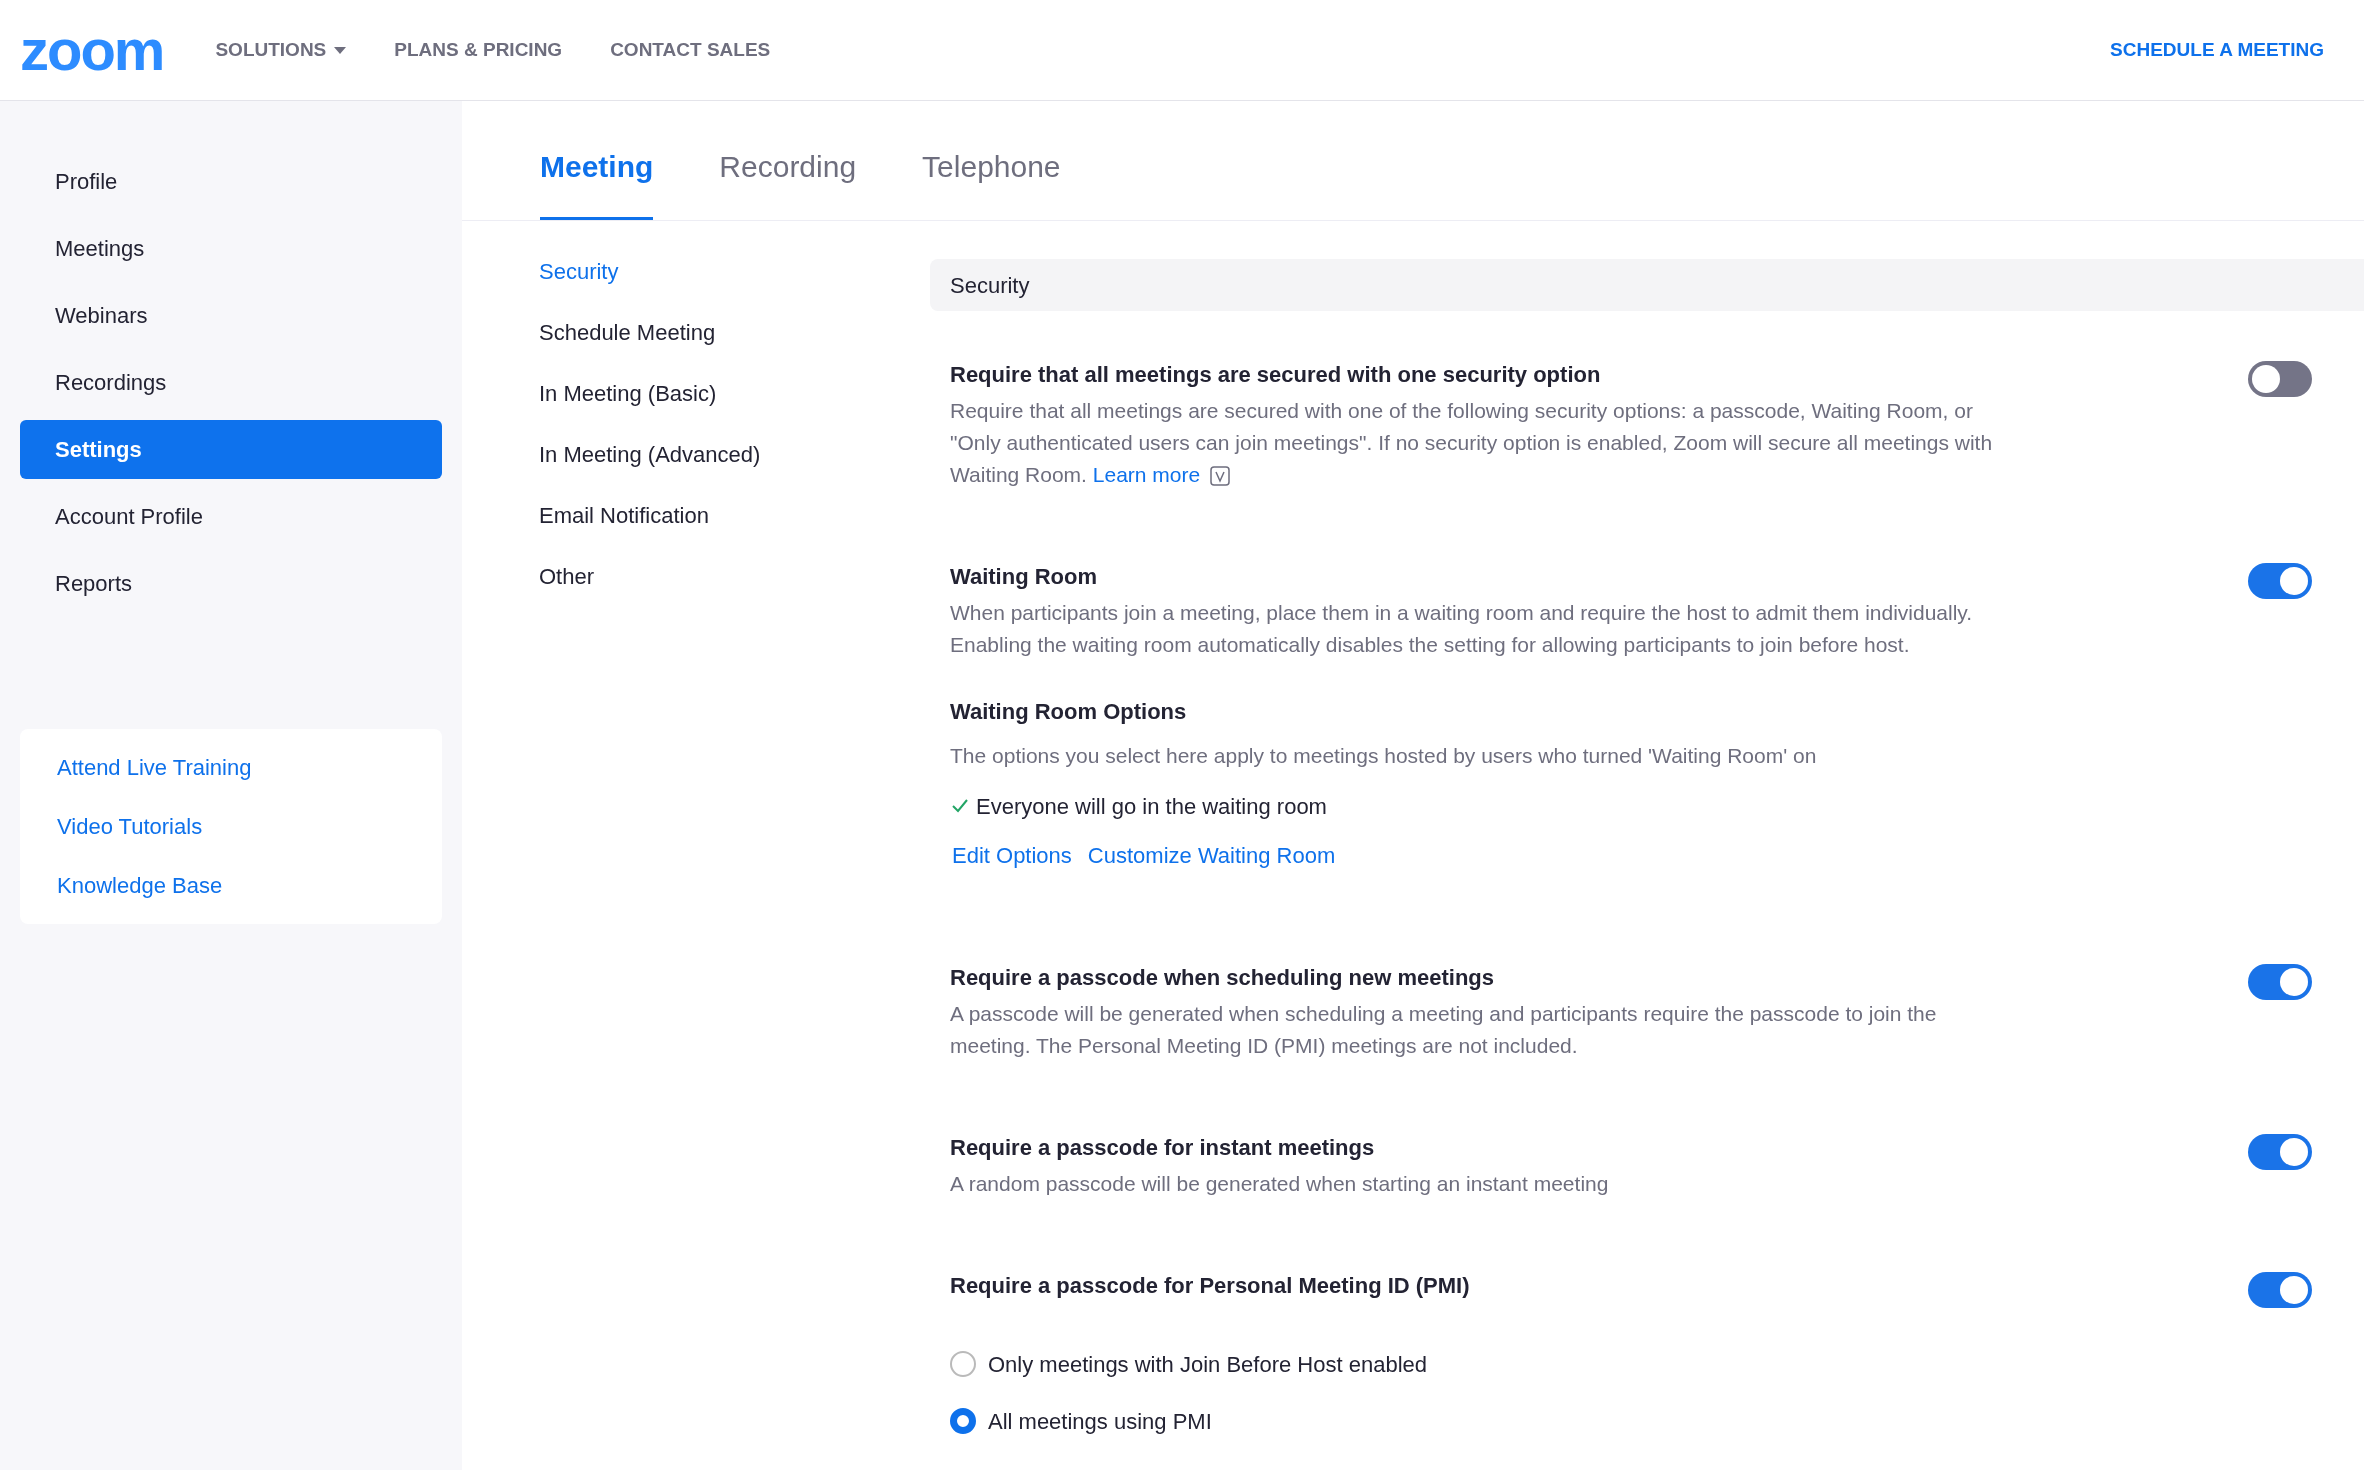 This screenshot has width=2364, height=1470. What do you see at coordinates (734, 454) in the screenshot?
I see `subnav-item: In Meeting (Advanced)` at bounding box center [734, 454].